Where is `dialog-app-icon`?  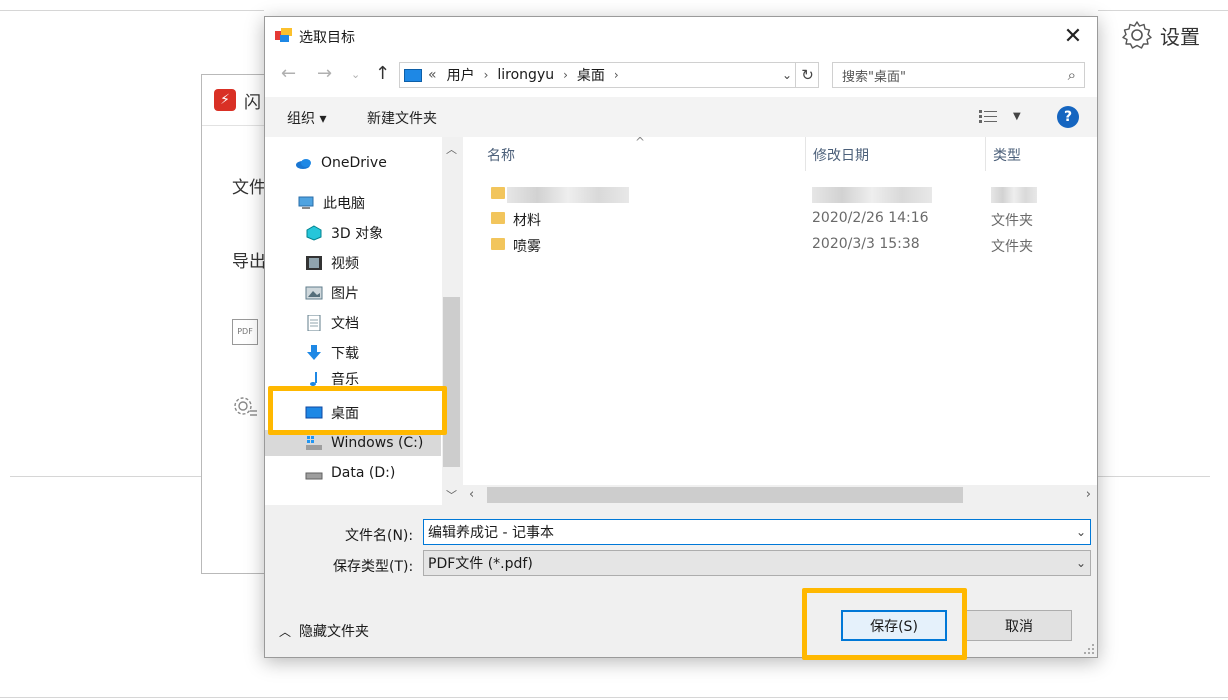
dialog-app-icon is located at coordinates (283, 35).